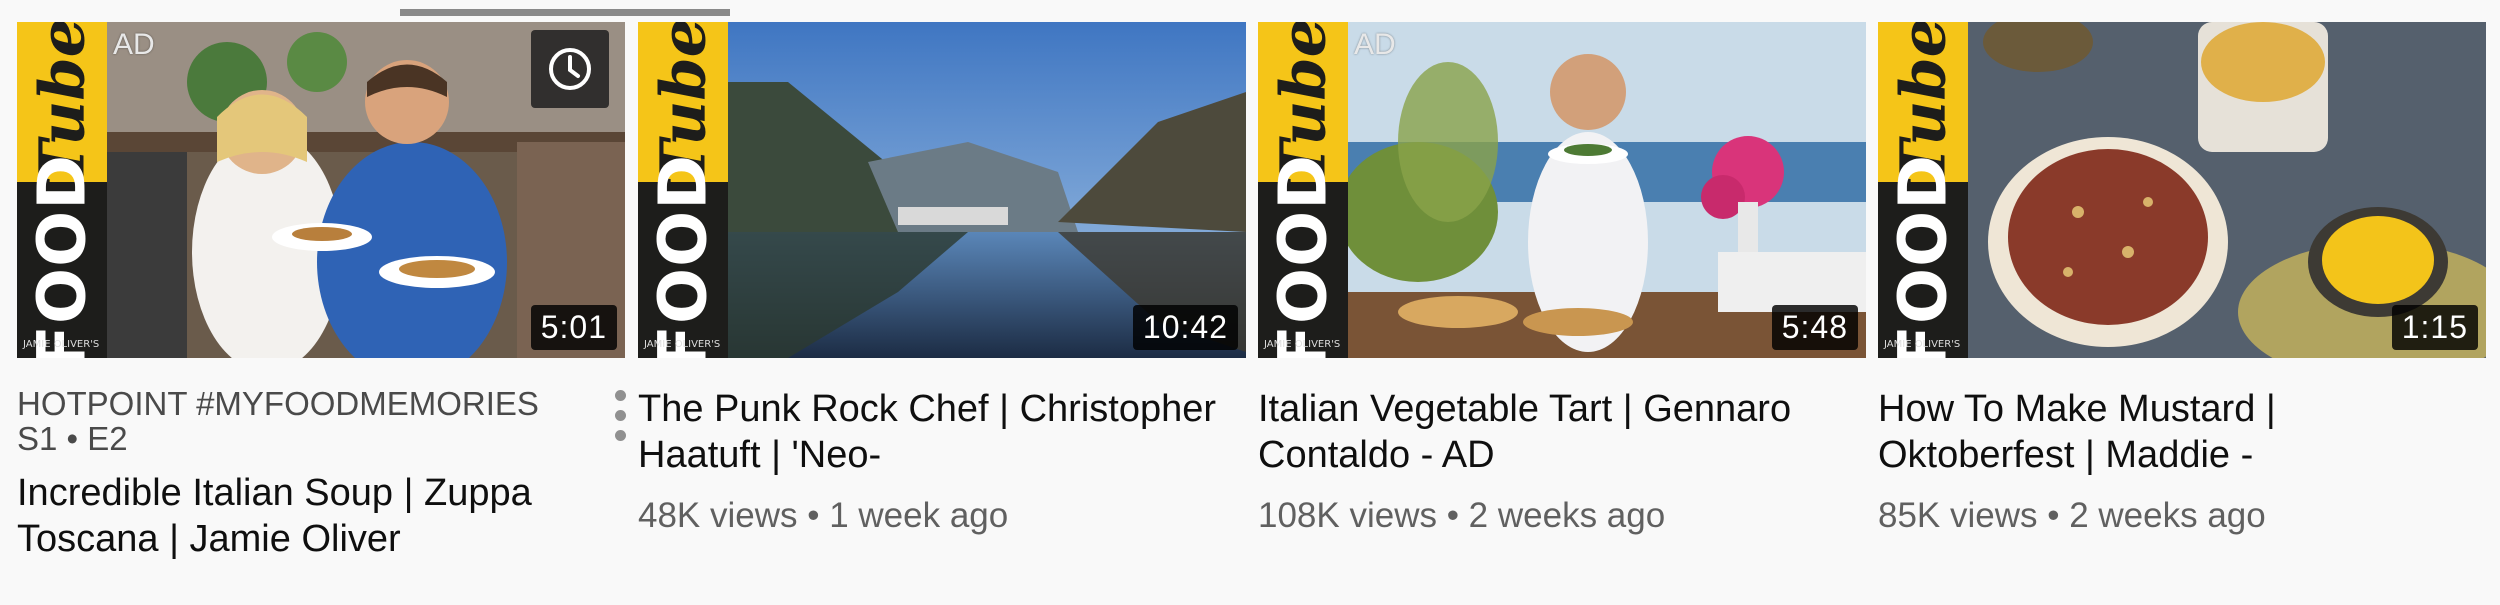  Describe the element at coordinates (942, 190) in the screenshot. I see `video-thumbnail: Tube FOOD JAMIE OLIVER'S 10:42` at that location.